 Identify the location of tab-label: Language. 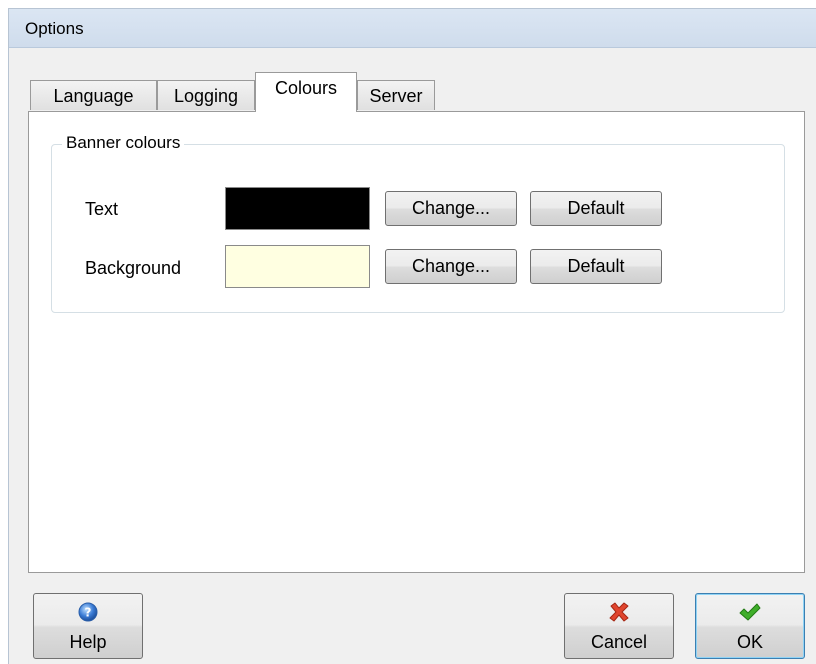
(93, 96).